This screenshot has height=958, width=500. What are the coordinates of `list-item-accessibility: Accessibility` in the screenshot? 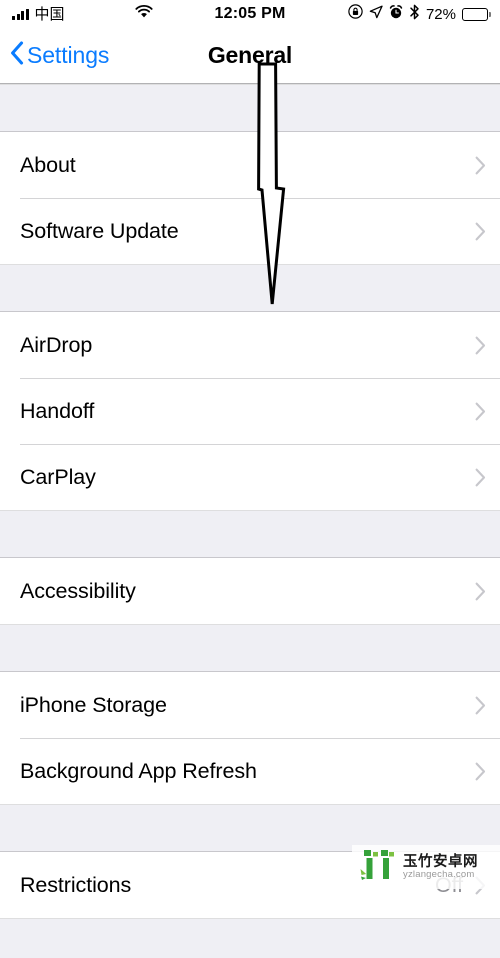 It's located at (250, 591).